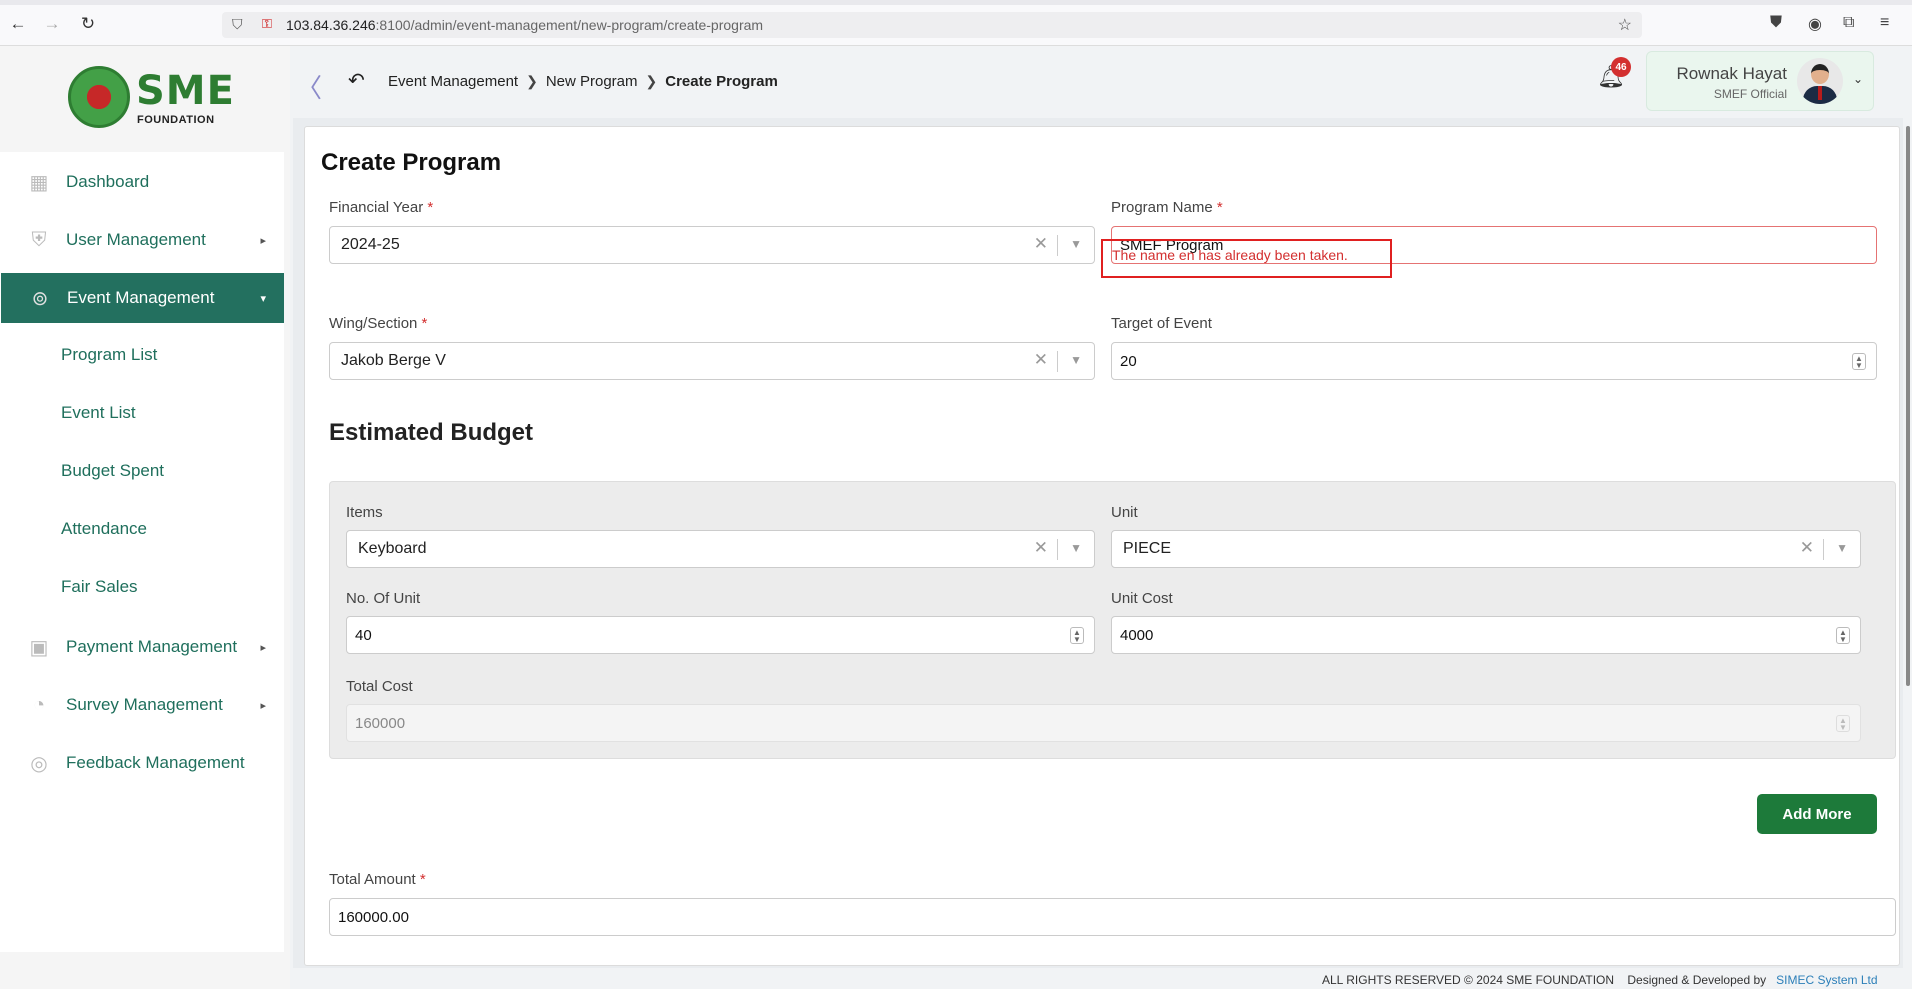  Describe the element at coordinates (145, 96) in the screenshot. I see `logo: SME FOUNDATION` at that location.